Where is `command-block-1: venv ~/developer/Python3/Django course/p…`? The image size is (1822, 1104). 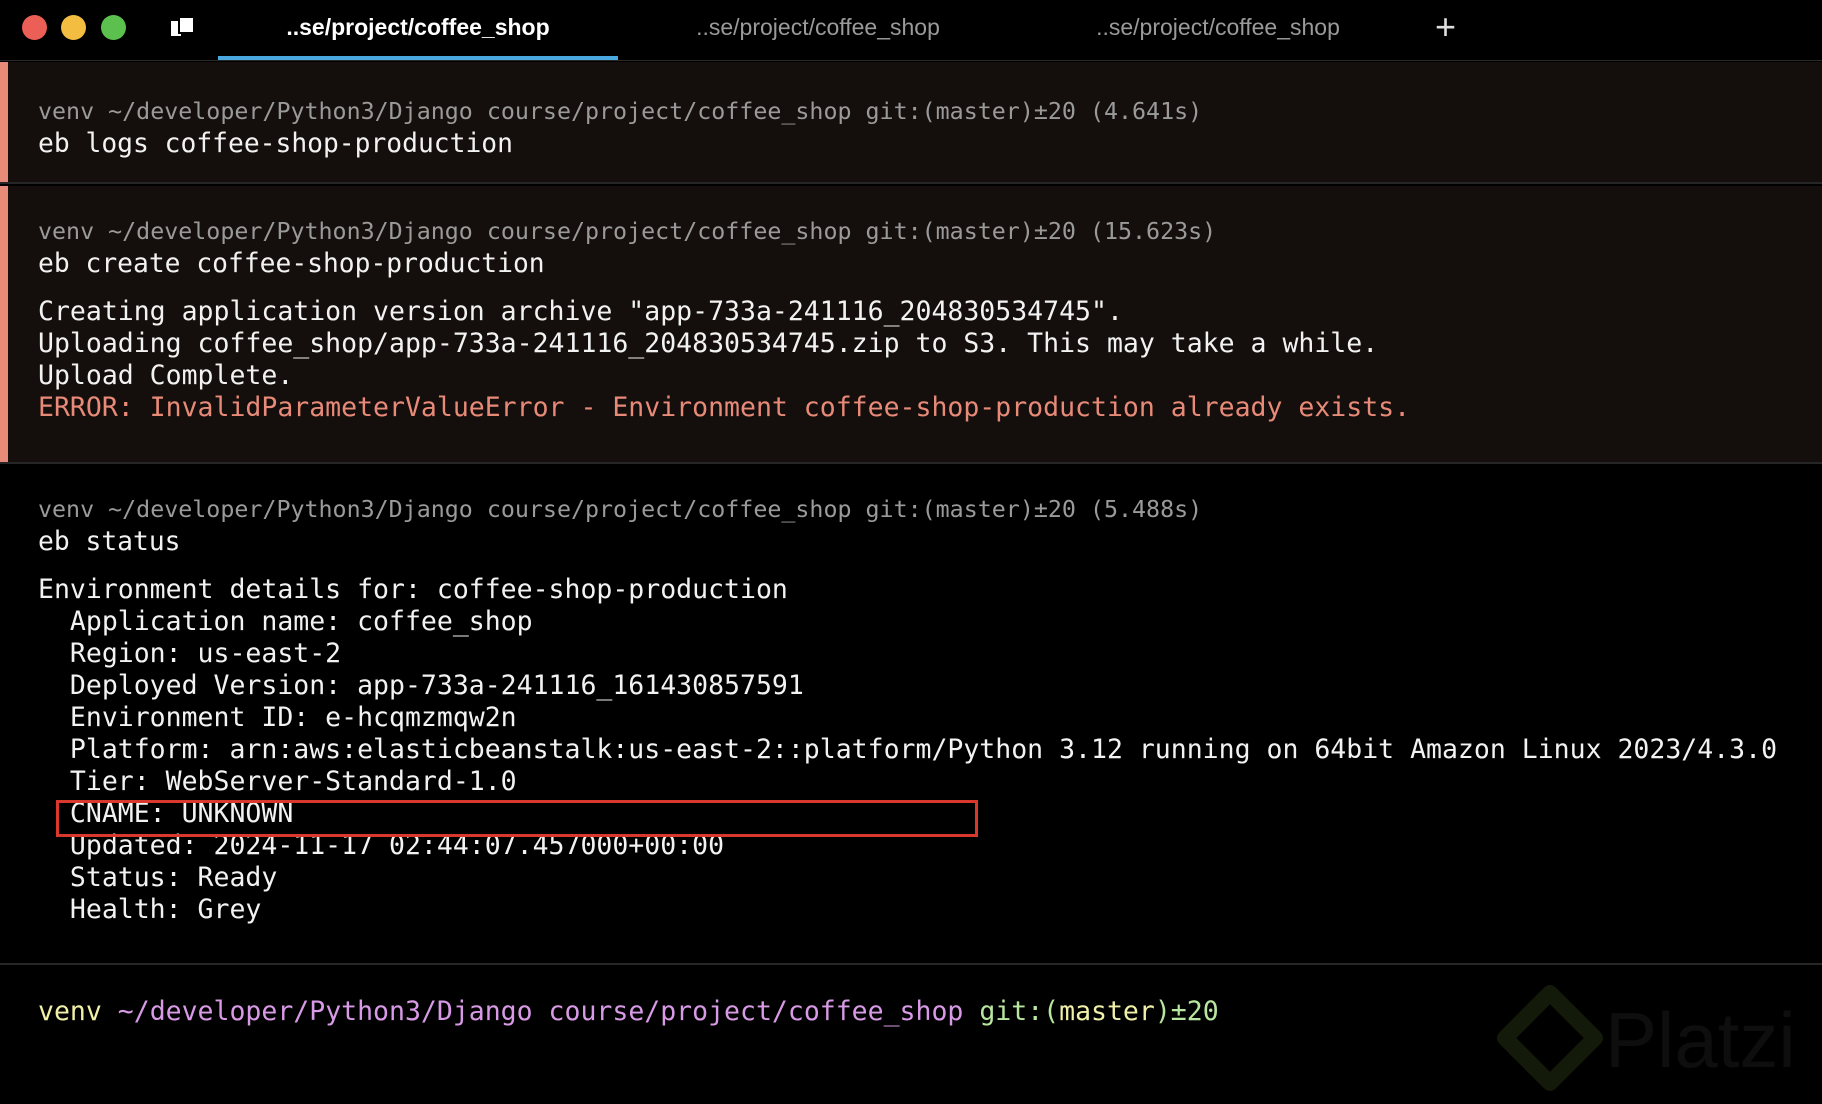
command-block-1: venv ~/developer/Python3/Django course/p… is located at coordinates (911, 122).